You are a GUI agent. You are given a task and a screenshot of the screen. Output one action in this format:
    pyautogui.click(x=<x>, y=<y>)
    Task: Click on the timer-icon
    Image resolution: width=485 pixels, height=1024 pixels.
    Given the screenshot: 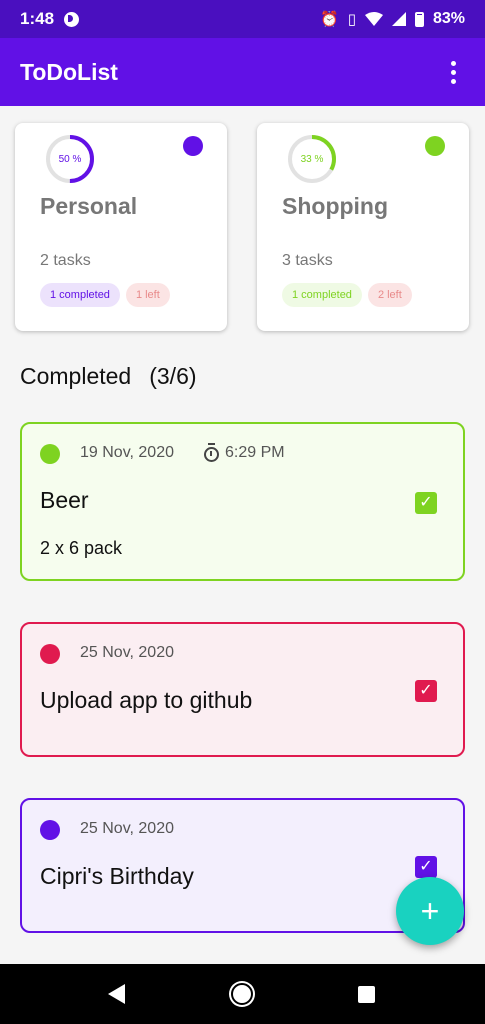 What is the action you would take?
    pyautogui.click(x=211, y=452)
    